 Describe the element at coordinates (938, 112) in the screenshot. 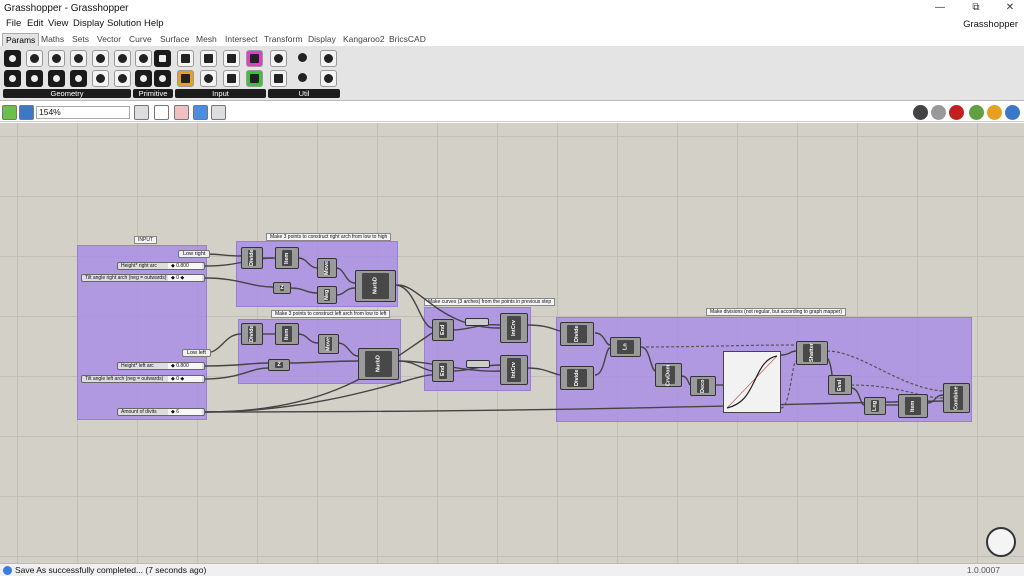

I see `wireframe-icon` at that location.